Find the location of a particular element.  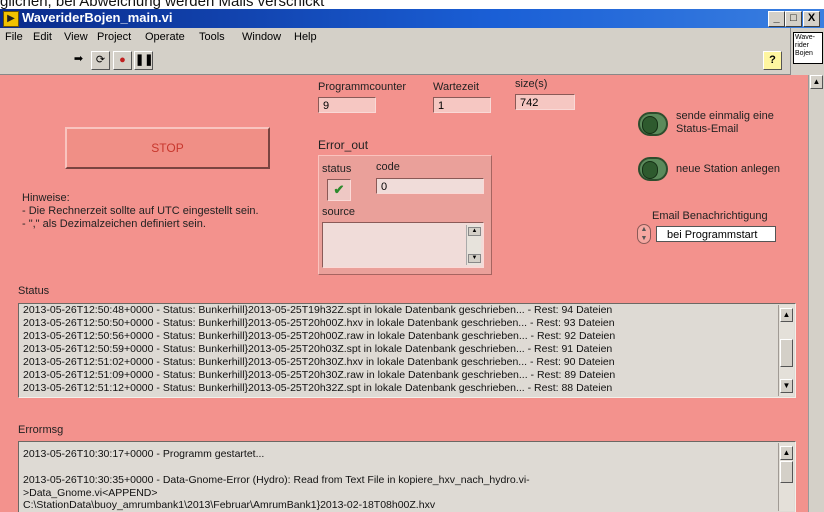

wartezeit-label: Wartezeit is located at coordinates (456, 87).